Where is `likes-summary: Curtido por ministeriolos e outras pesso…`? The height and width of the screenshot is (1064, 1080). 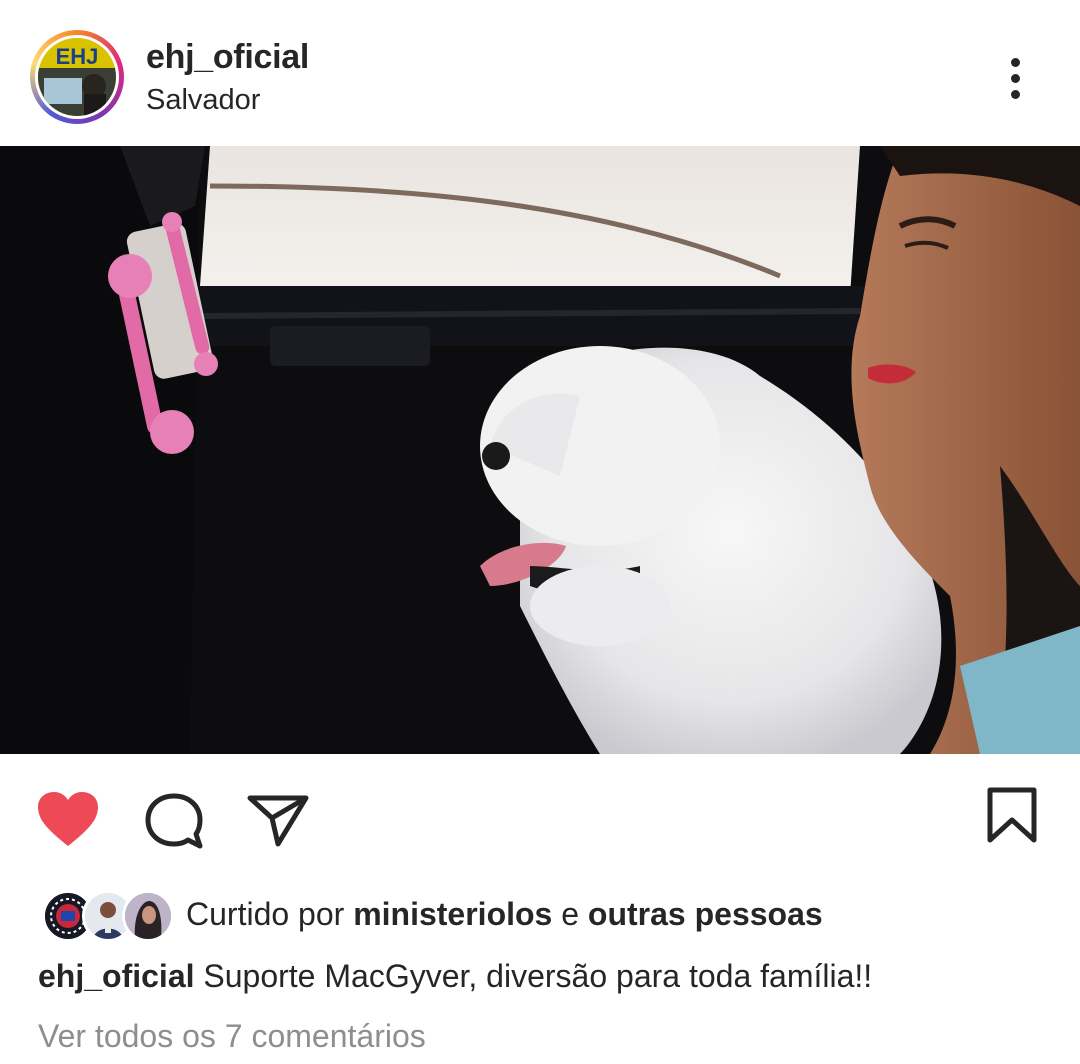 likes-summary: Curtido por ministeriolos e outras pesso… is located at coordinates (504, 914).